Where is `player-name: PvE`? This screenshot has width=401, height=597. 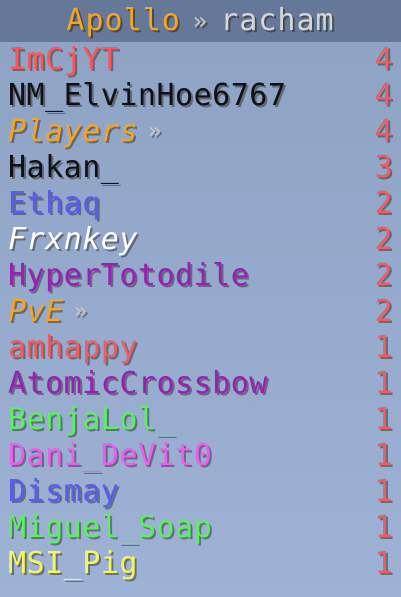 player-name: PvE is located at coordinates (36, 311).